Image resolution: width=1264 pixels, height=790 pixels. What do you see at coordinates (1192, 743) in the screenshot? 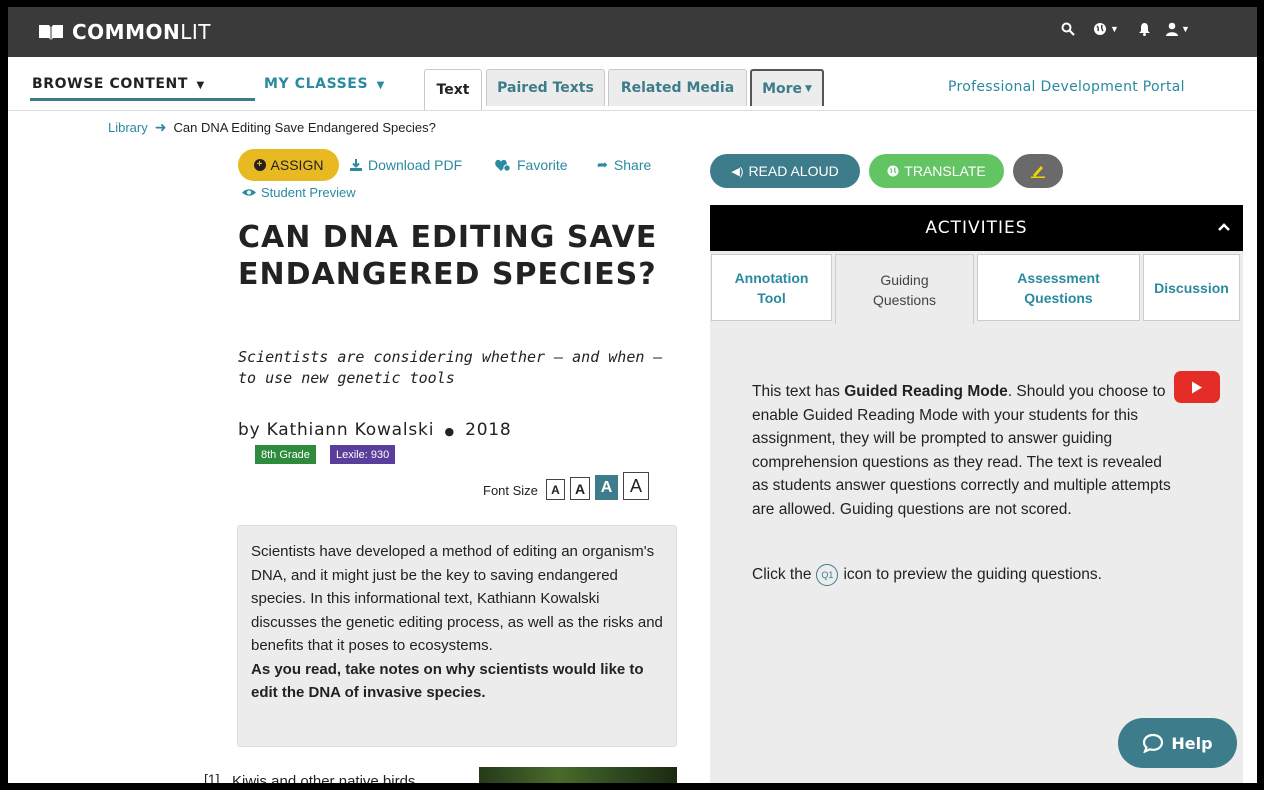
I see `help-label: Help` at bounding box center [1192, 743].